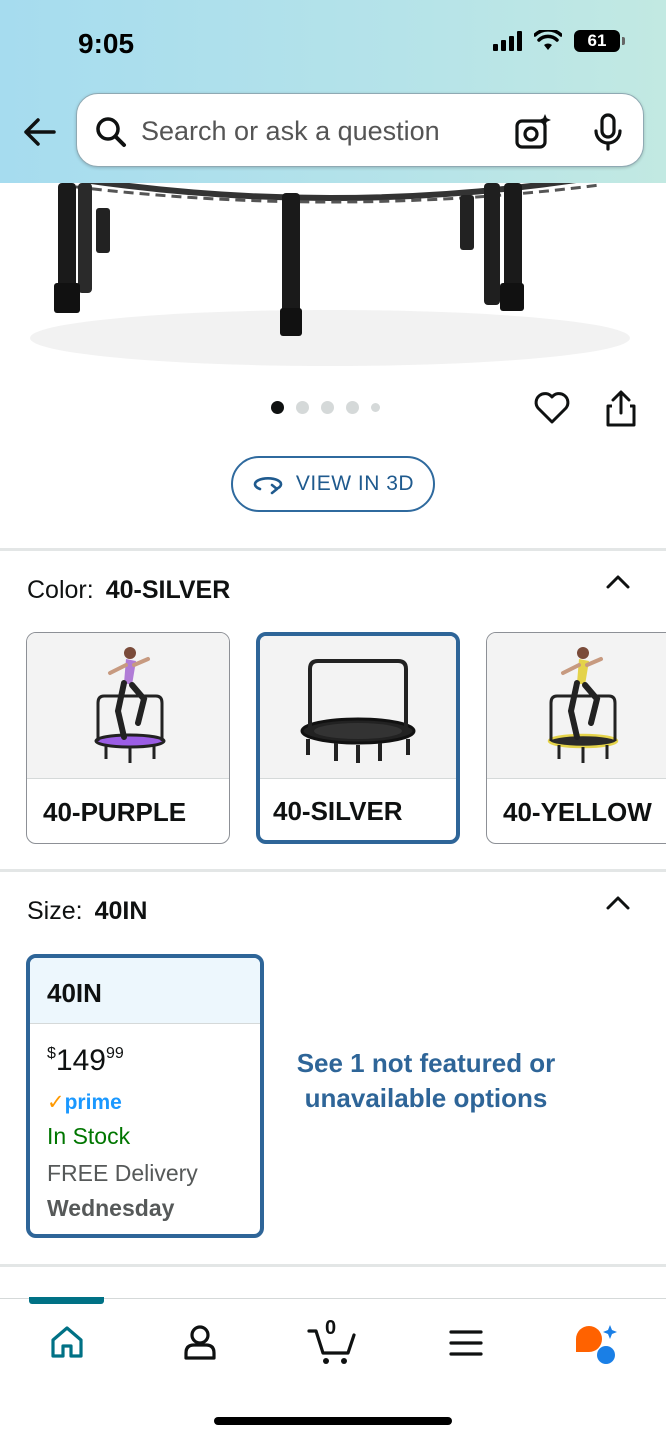 Image resolution: width=666 pixels, height=1440 pixels. Describe the element at coordinates (268, 485) in the screenshot. I see `rotate-3d-icon` at that location.